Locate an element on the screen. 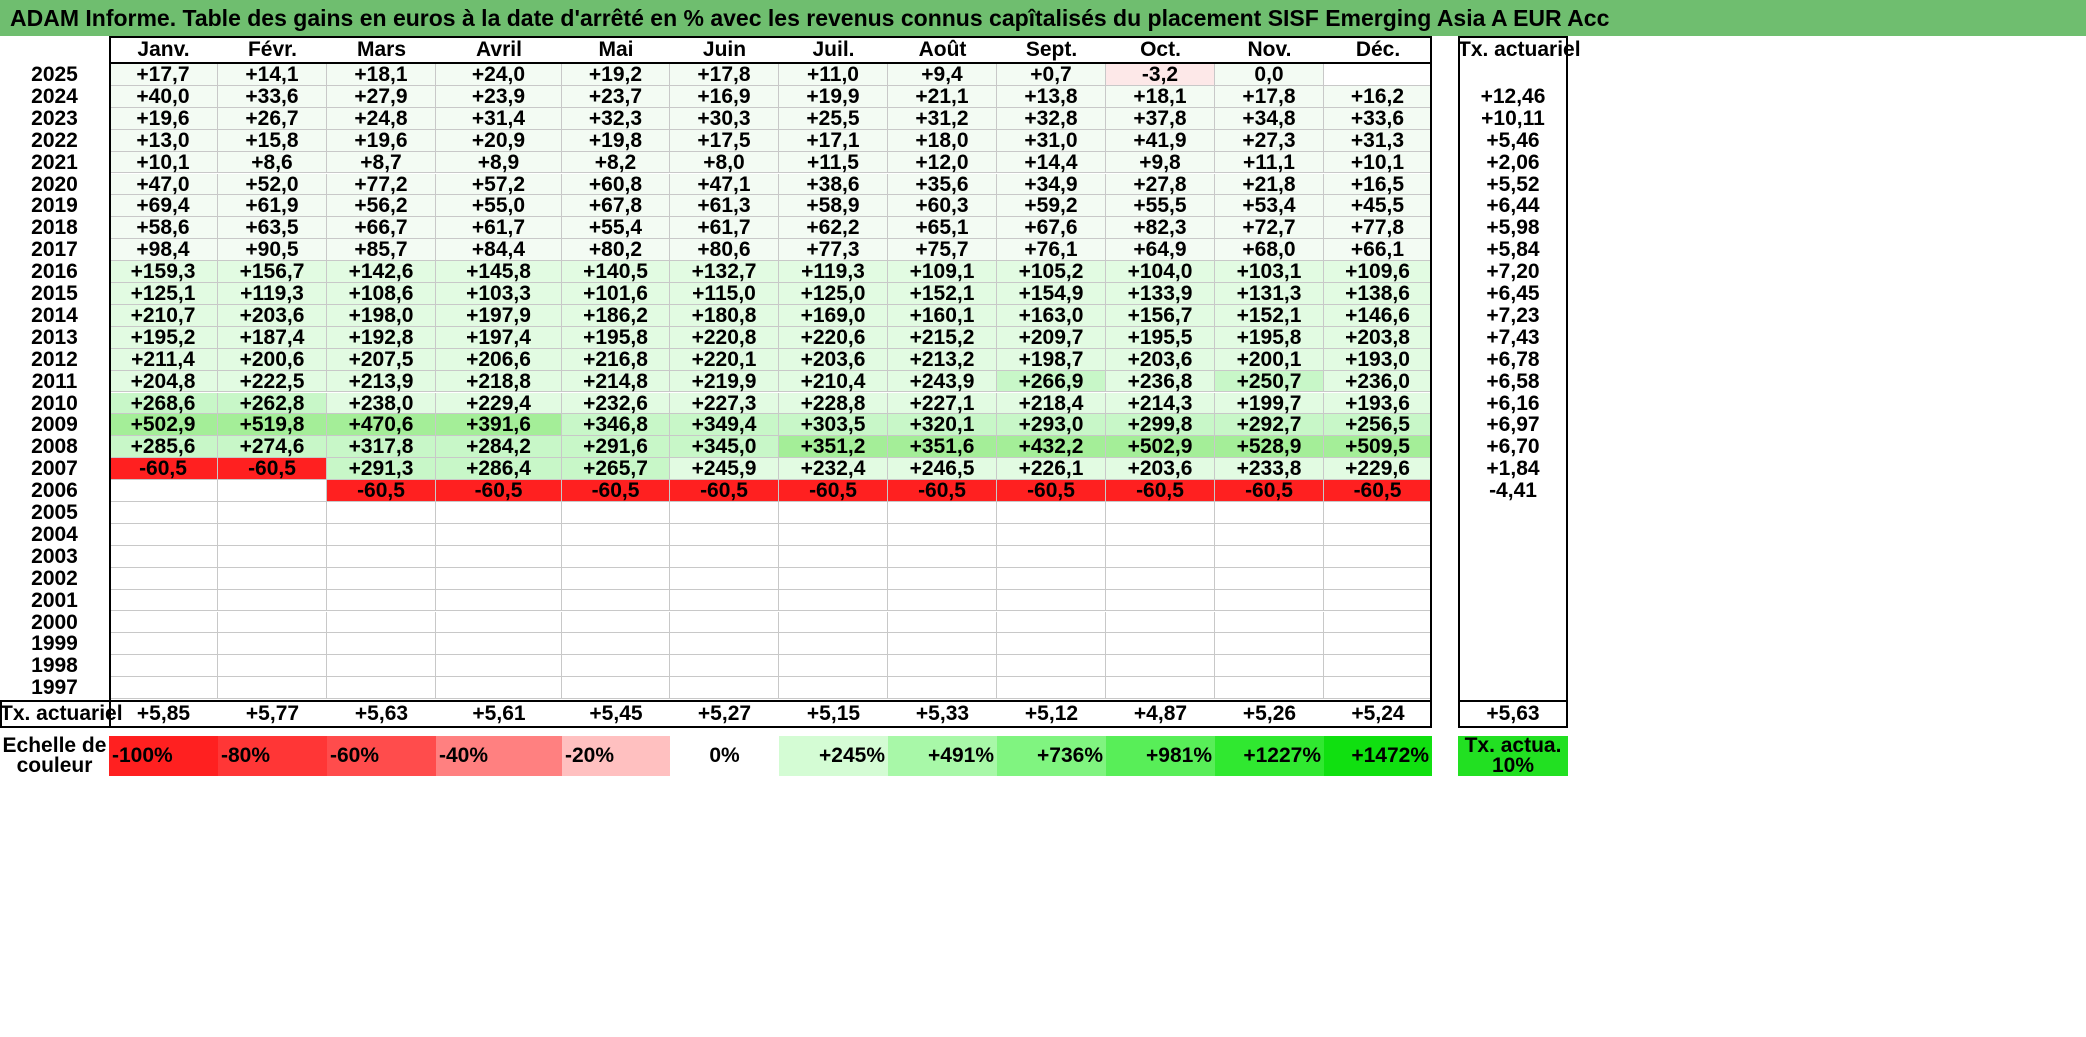 The image size is (2086, 1037). table-cell: +317,8 is located at coordinates (381, 447).